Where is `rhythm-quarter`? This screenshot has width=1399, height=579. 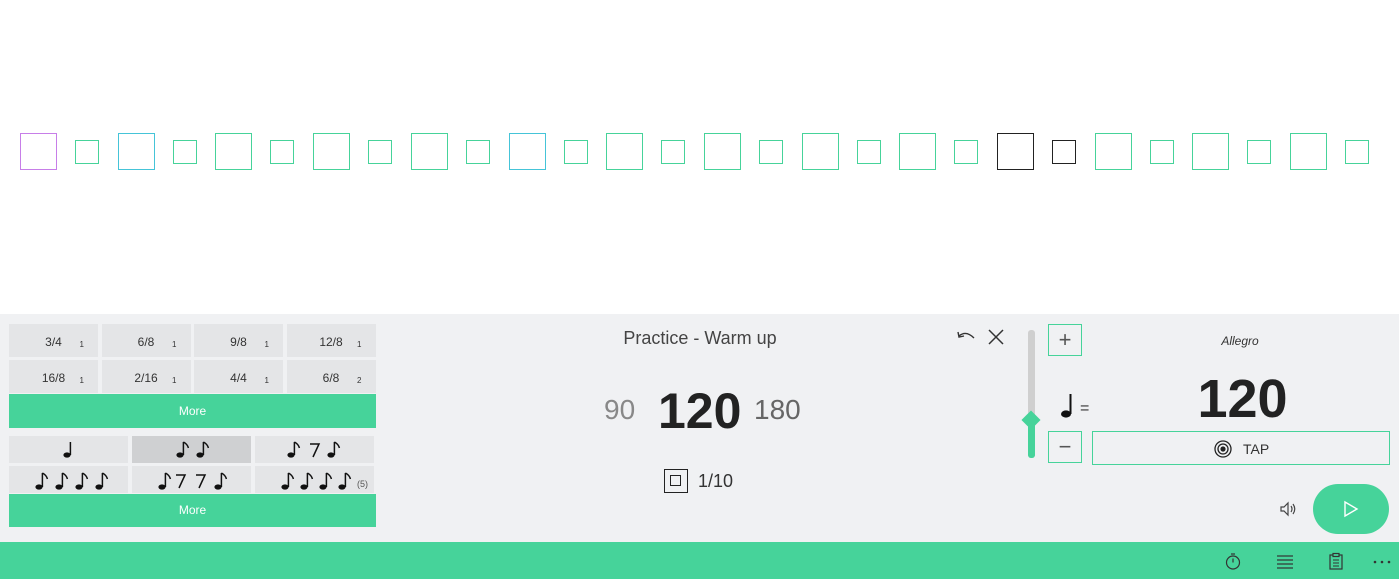
rhythm-quarter is located at coordinates (68, 449).